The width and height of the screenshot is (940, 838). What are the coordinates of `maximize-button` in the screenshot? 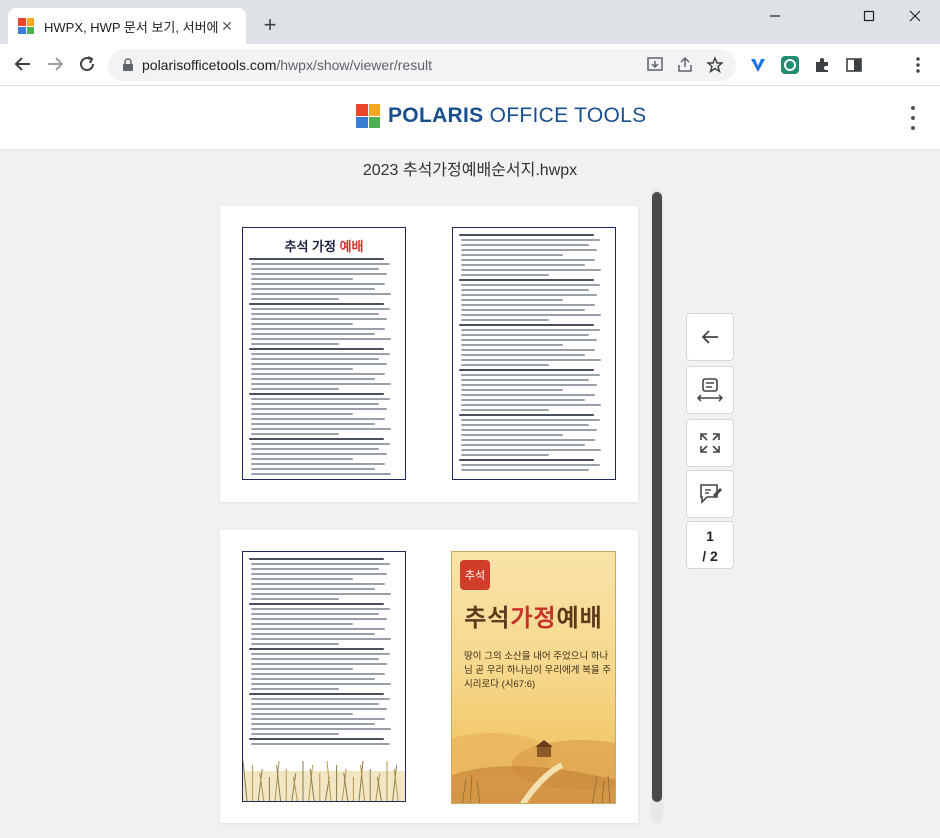 It's located at (869, 16).